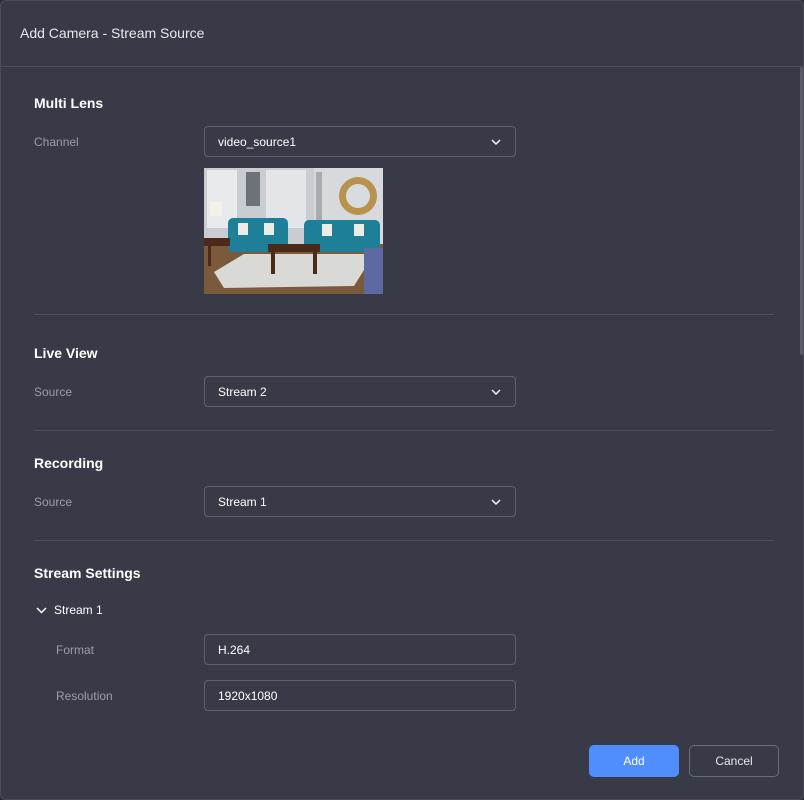  I want to click on cancel-button: Cancel, so click(734, 761).